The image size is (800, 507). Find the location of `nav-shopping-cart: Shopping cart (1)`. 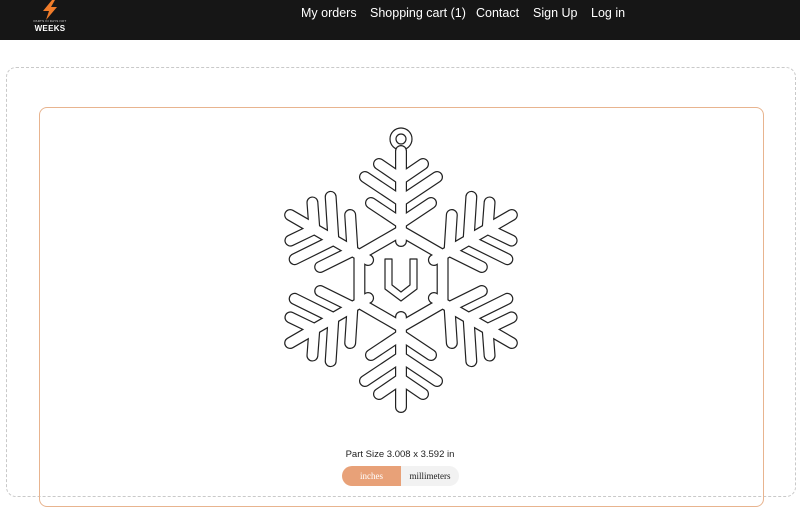

nav-shopping-cart: Shopping cart (1) is located at coordinates (418, 13).